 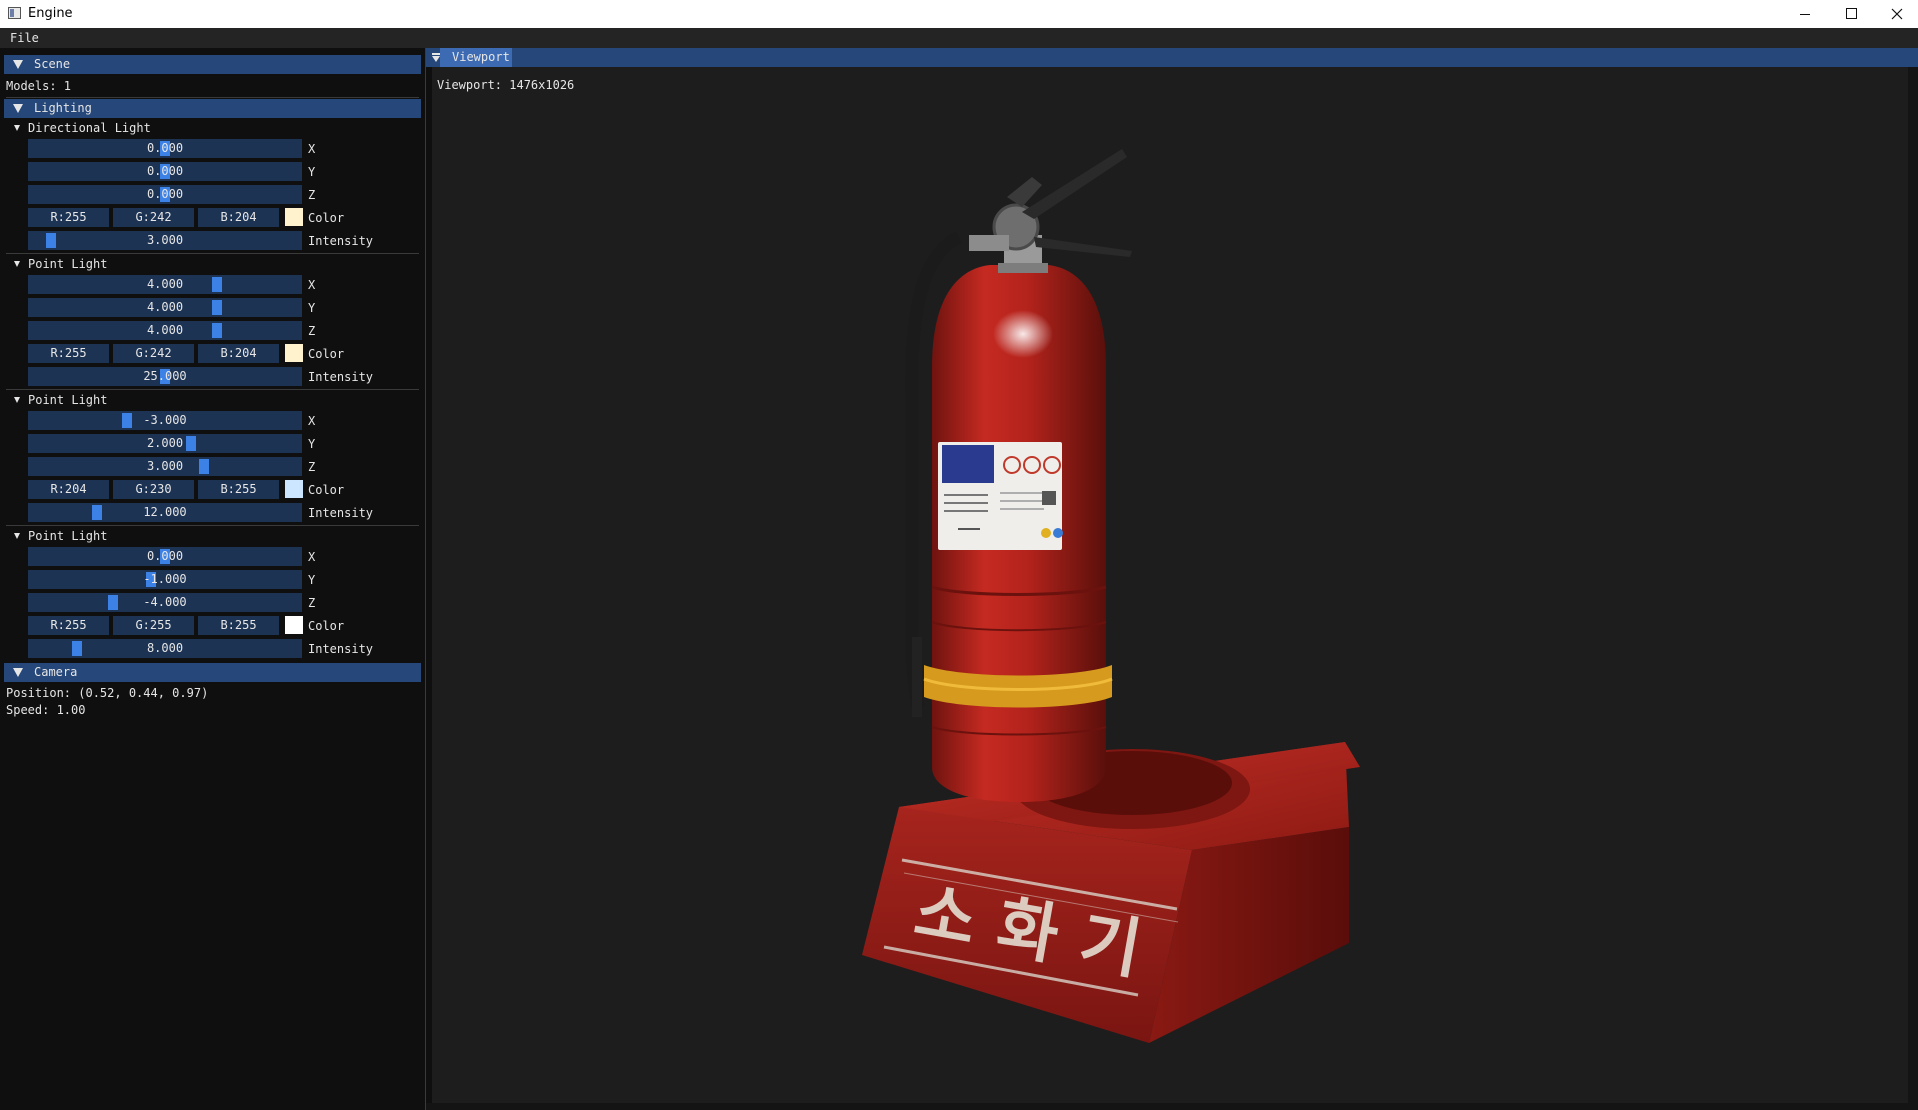 What do you see at coordinates (89, 128) in the screenshot?
I see `light-title: Directional Light` at bounding box center [89, 128].